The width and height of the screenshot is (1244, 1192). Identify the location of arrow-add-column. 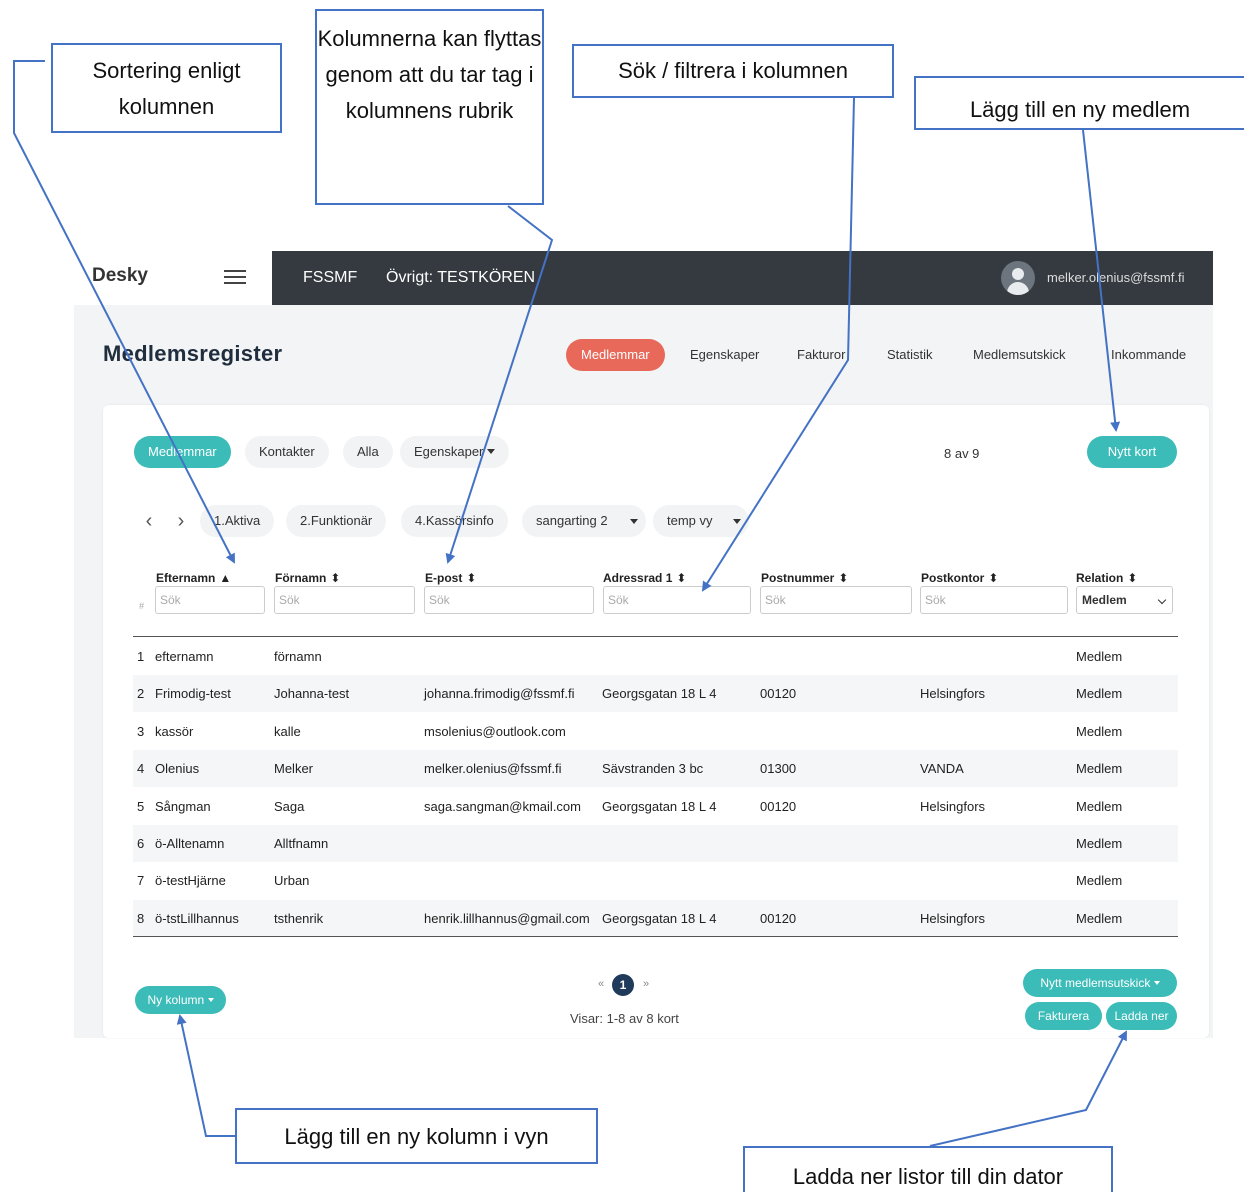
(205, 1075).